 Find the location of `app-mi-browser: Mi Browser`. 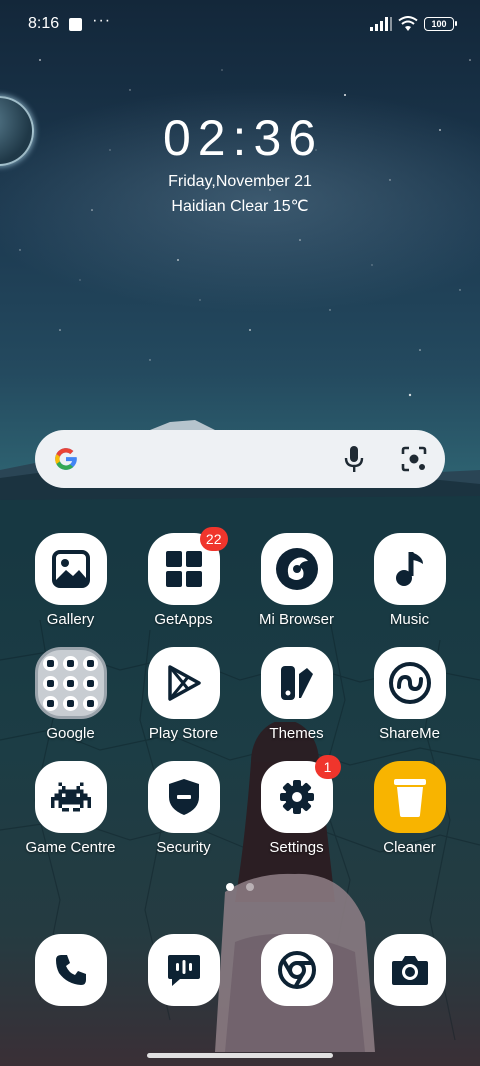

app-mi-browser: Mi Browser is located at coordinates (296, 581).